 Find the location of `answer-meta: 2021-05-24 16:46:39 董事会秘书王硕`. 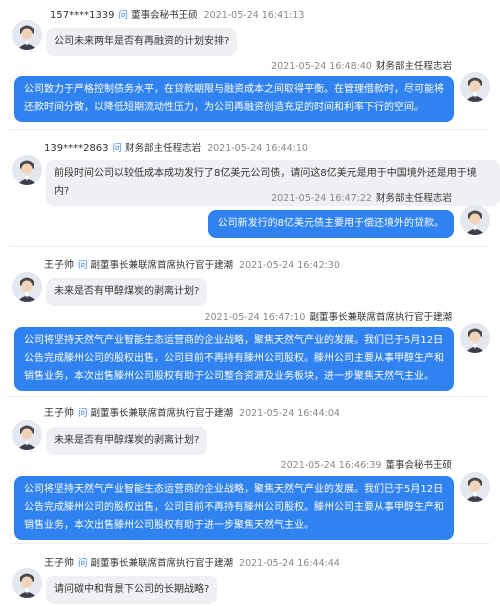

answer-meta: 2021-05-24 16:46:39 董事会秘书王硕 is located at coordinates (366, 466).